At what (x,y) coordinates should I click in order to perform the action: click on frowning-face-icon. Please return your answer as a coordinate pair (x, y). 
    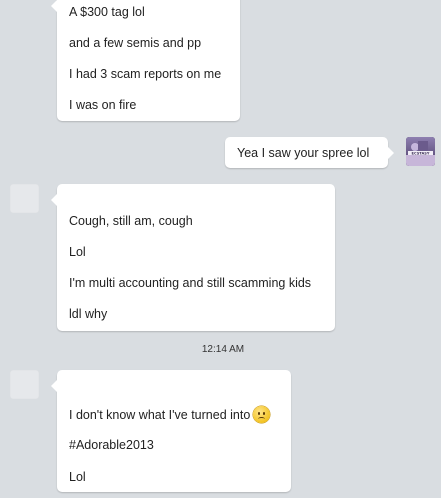
    Looking at the image, I should click on (262, 414).